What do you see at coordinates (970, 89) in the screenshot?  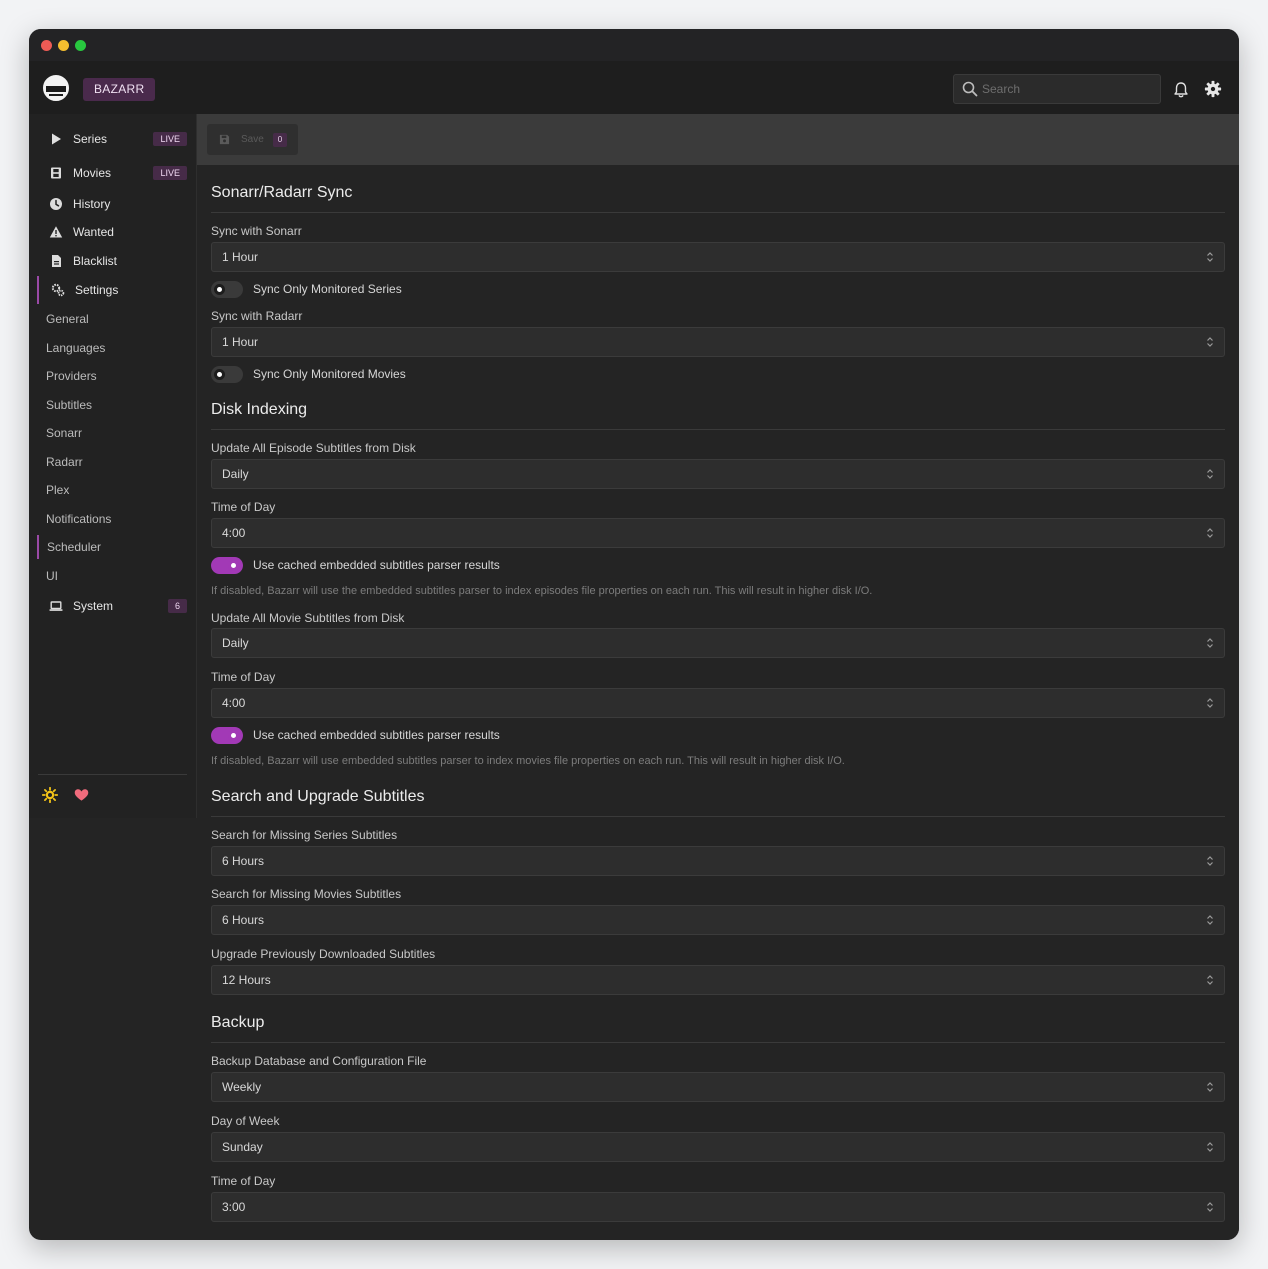 I see `search-icon` at bounding box center [970, 89].